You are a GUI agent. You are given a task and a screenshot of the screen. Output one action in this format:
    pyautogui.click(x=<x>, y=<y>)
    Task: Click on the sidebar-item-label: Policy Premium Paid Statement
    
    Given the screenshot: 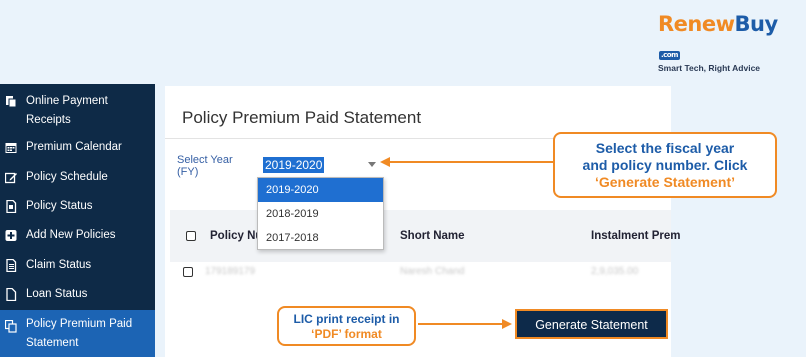 What is the action you would take?
    pyautogui.click(x=79, y=333)
    